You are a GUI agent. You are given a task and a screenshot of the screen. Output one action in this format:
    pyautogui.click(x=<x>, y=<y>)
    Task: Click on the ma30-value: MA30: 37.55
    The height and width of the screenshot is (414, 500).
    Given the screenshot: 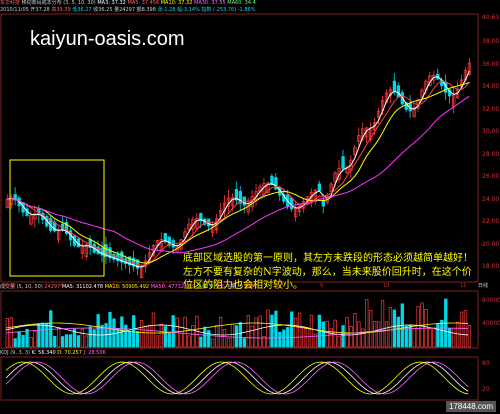 What is the action you would take?
    pyautogui.click(x=210, y=3)
    